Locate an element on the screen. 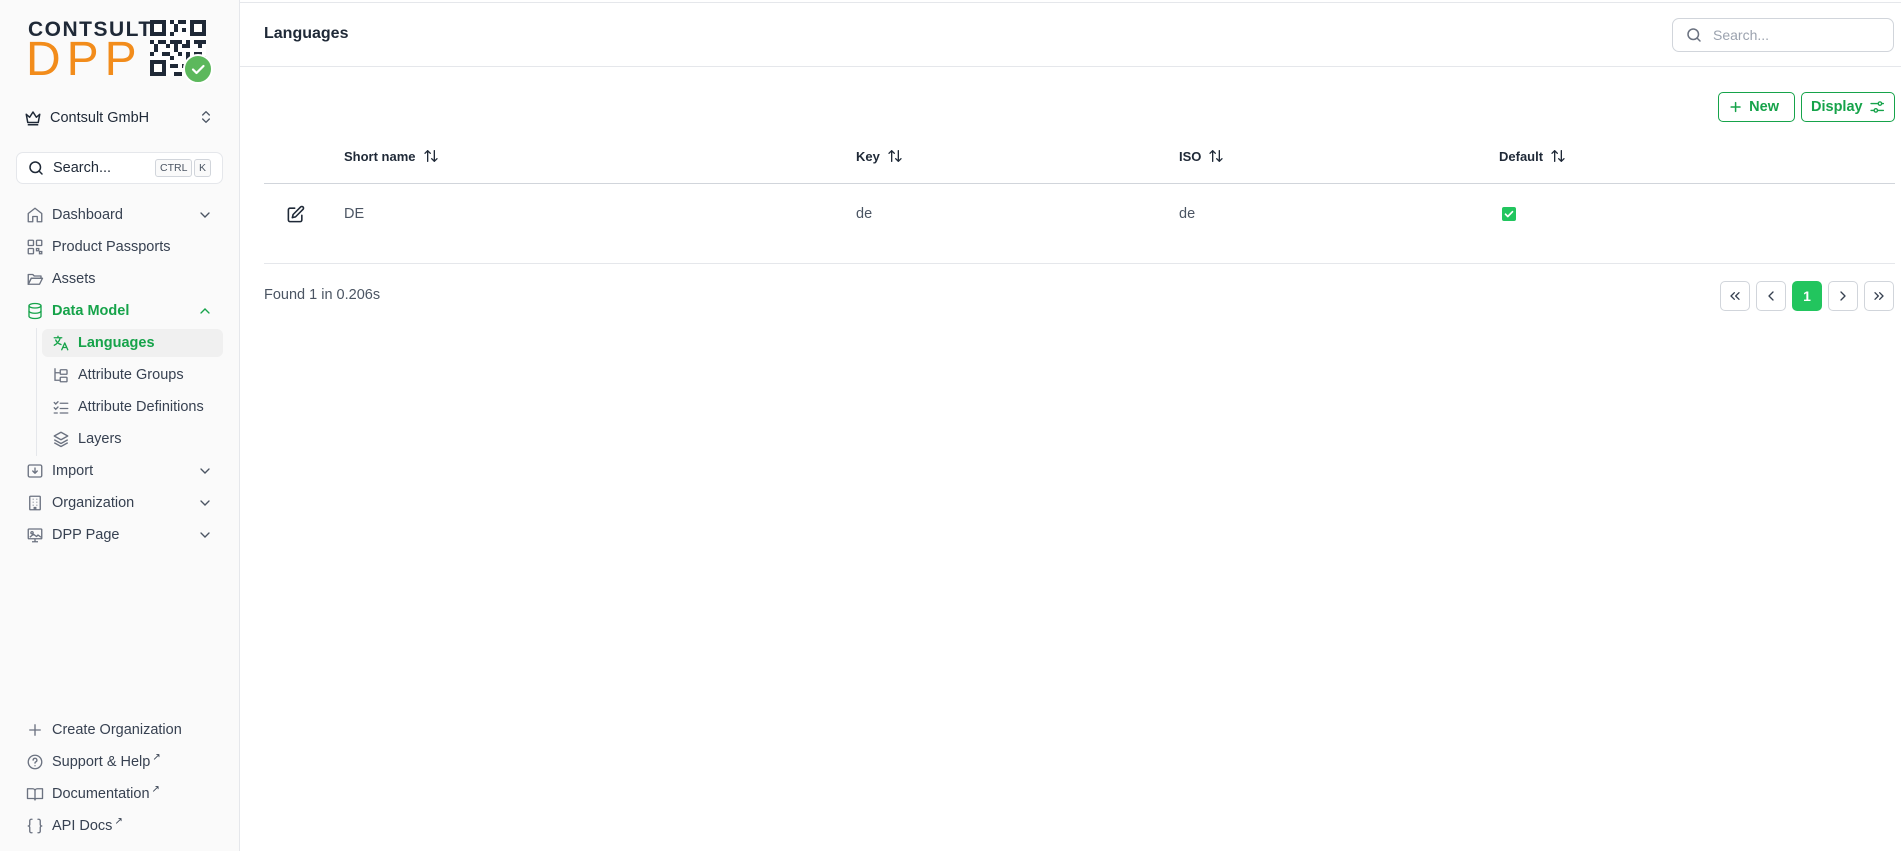 The width and height of the screenshot is (1901, 851). column-header-key: Key is located at coordinates (879, 156).